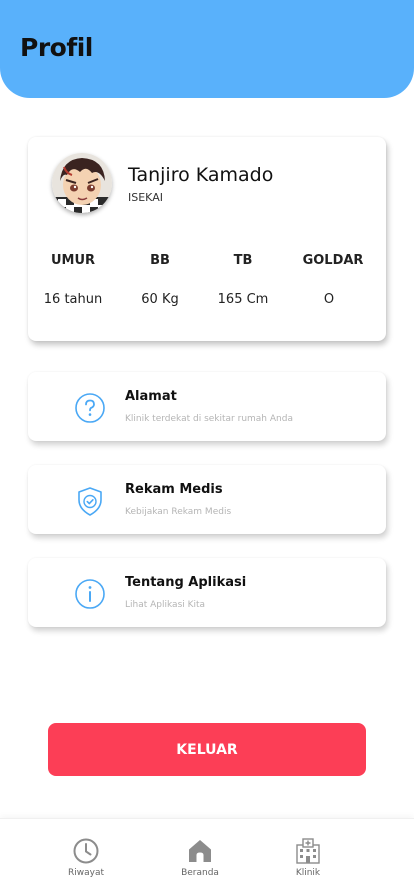 This screenshot has width=414, height=896. I want to click on logout-button: KELUAR, so click(207, 749).